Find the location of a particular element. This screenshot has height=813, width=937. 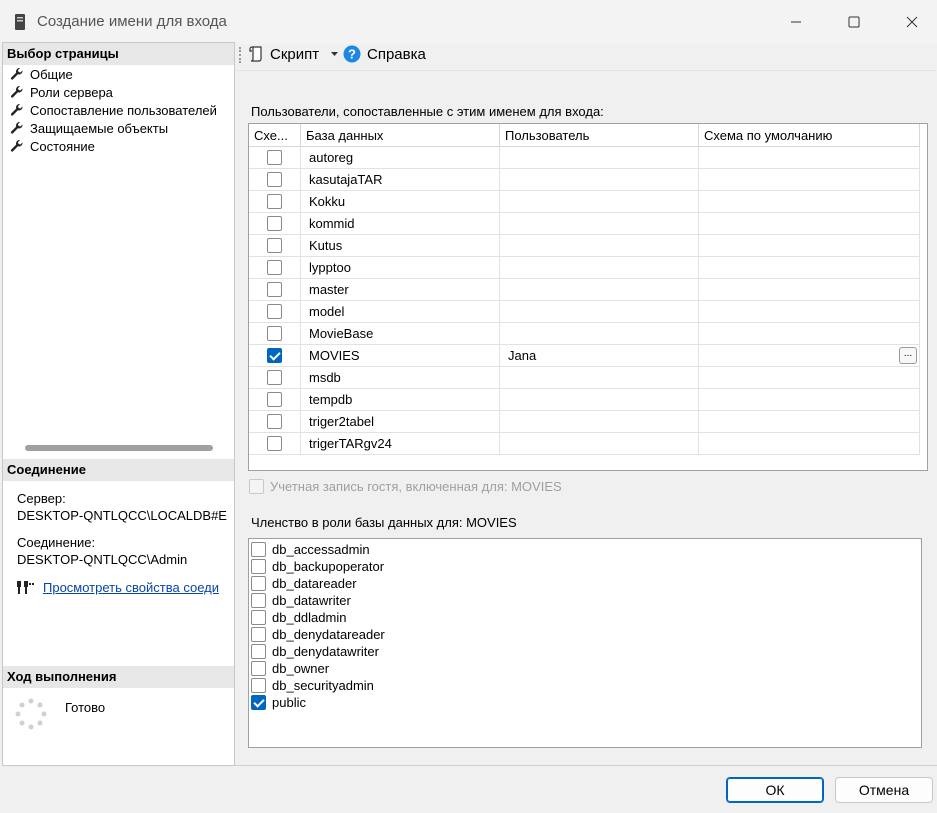

table-row: tempdb is located at coordinates (584, 400).